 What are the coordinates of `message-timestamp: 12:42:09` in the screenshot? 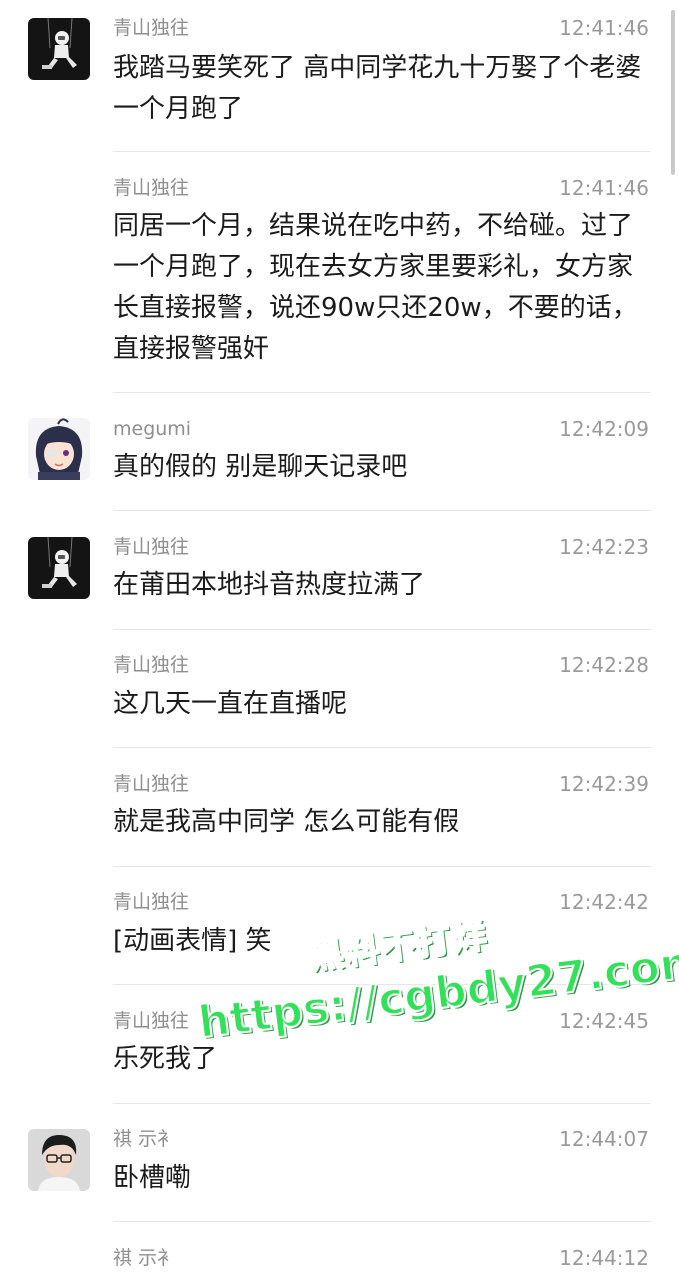 It's located at (604, 429).